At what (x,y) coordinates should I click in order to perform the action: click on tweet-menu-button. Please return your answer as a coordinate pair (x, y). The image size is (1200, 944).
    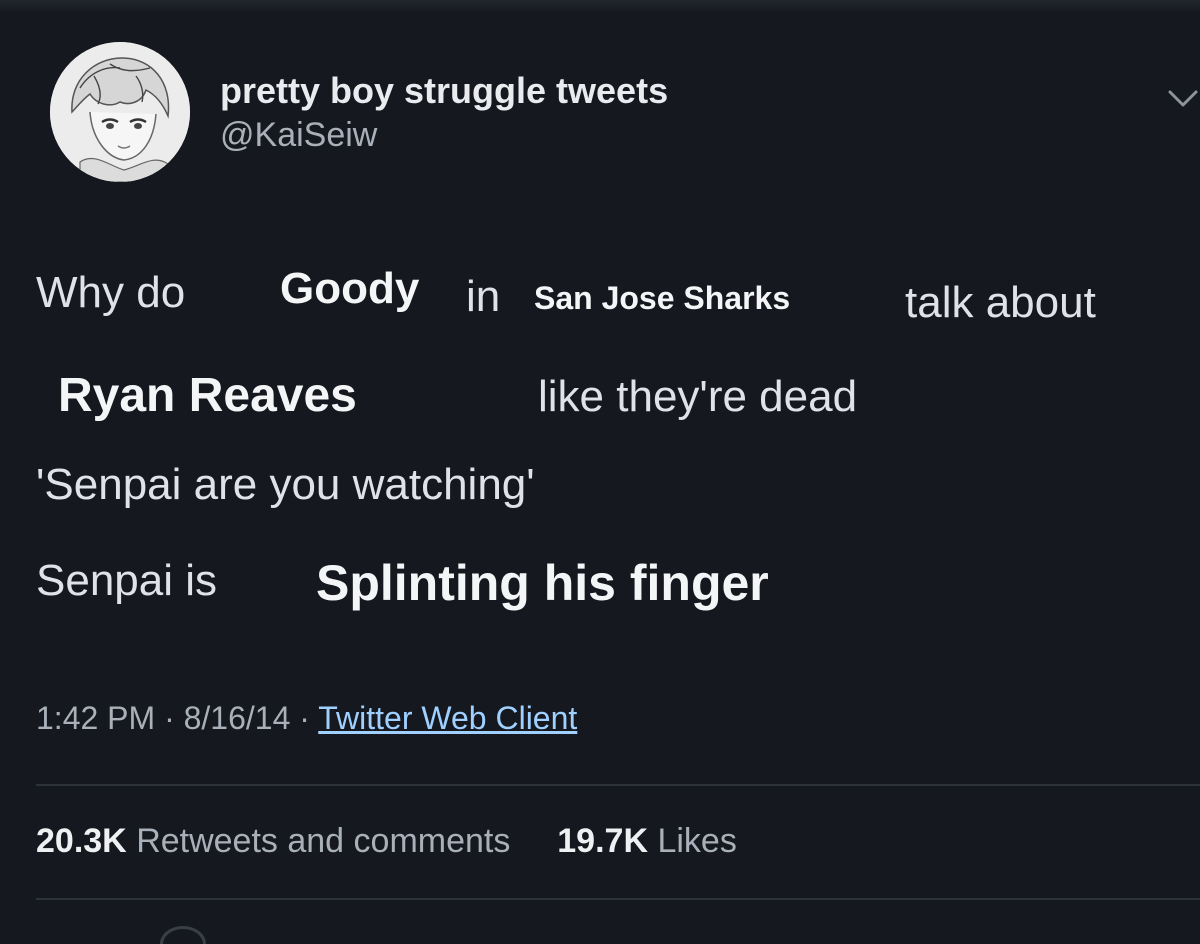
    Looking at the image, I should click on (1183, 99).